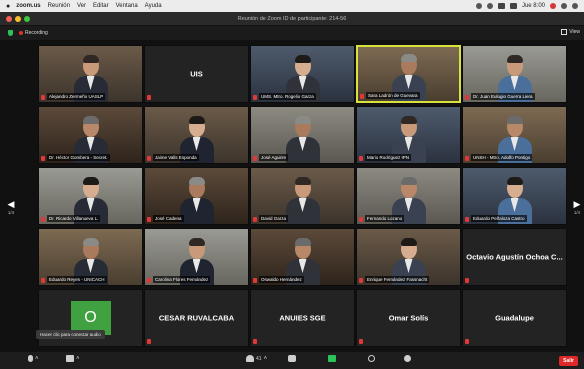 Image resolution: width=584 pixels, height=369 pixels. Describe the element at coordinates (408, 74) in the screenshot. I see `participant-tile: Sara Ladrón de Guevara` at that location.